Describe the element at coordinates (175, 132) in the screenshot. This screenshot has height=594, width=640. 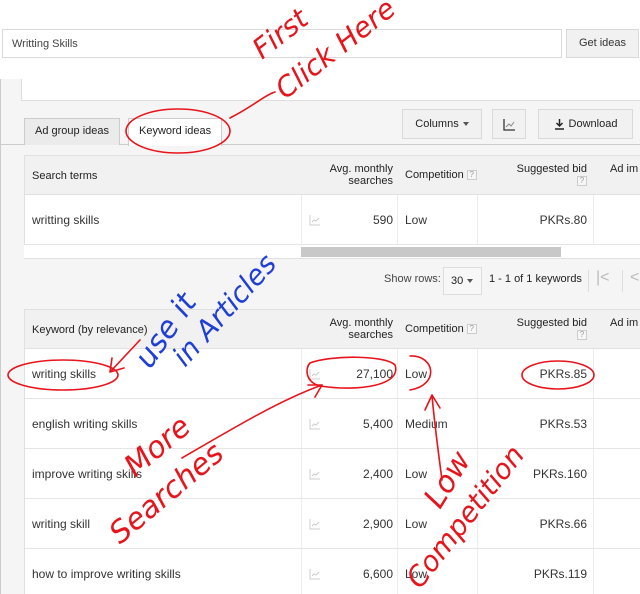
I see `tab-keyword-ideas: Keyword ideas` at that location.